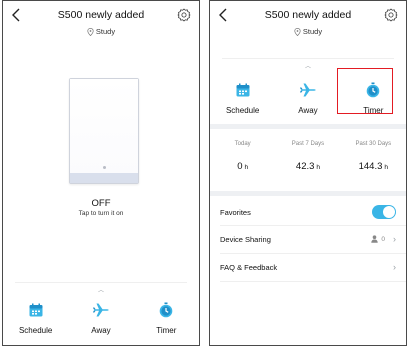 The image size is (409, 346). Describe the element at coordinates (373, 156) in the screenshot. I see `usage-past30: Past 30 Days 144.3 h` at that location.